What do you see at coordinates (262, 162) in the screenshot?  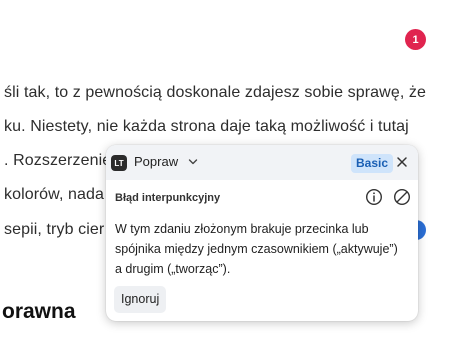 I see `popup-header: LT Popraw Basic` at bounding box center [262, 162].